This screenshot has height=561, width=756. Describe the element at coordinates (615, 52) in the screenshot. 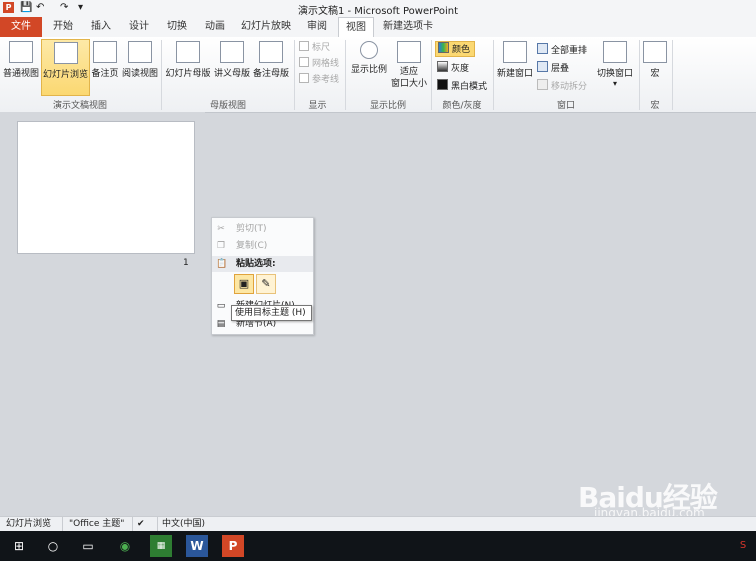

I see `switch-windows-icon` at that location.